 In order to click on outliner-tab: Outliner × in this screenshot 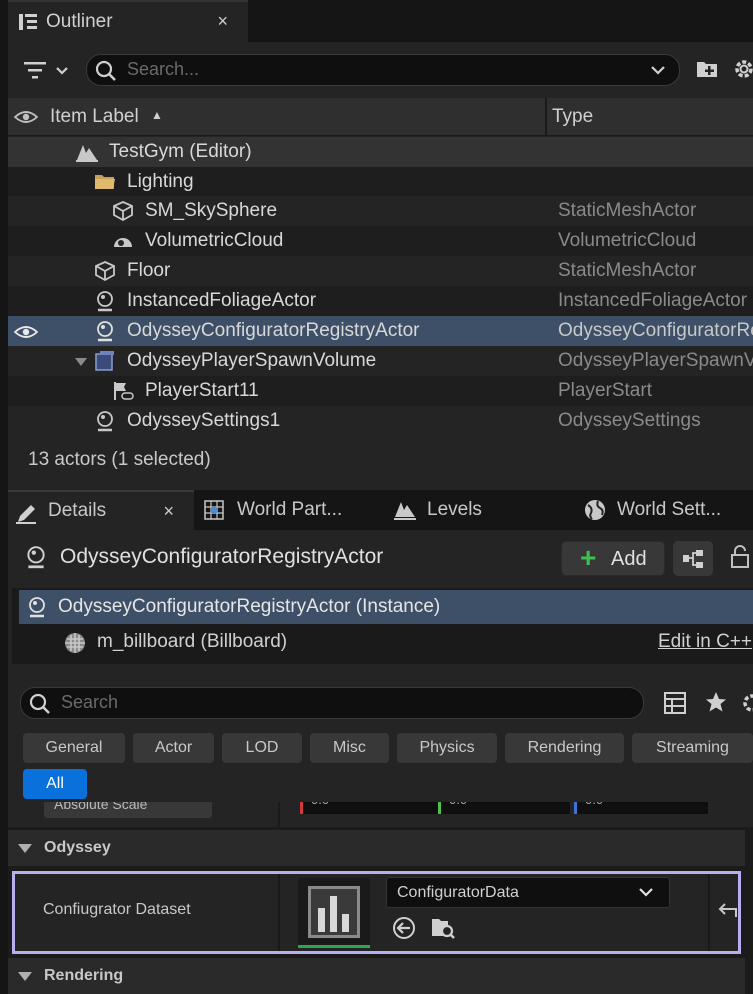, I will do `click(128, 21)`.